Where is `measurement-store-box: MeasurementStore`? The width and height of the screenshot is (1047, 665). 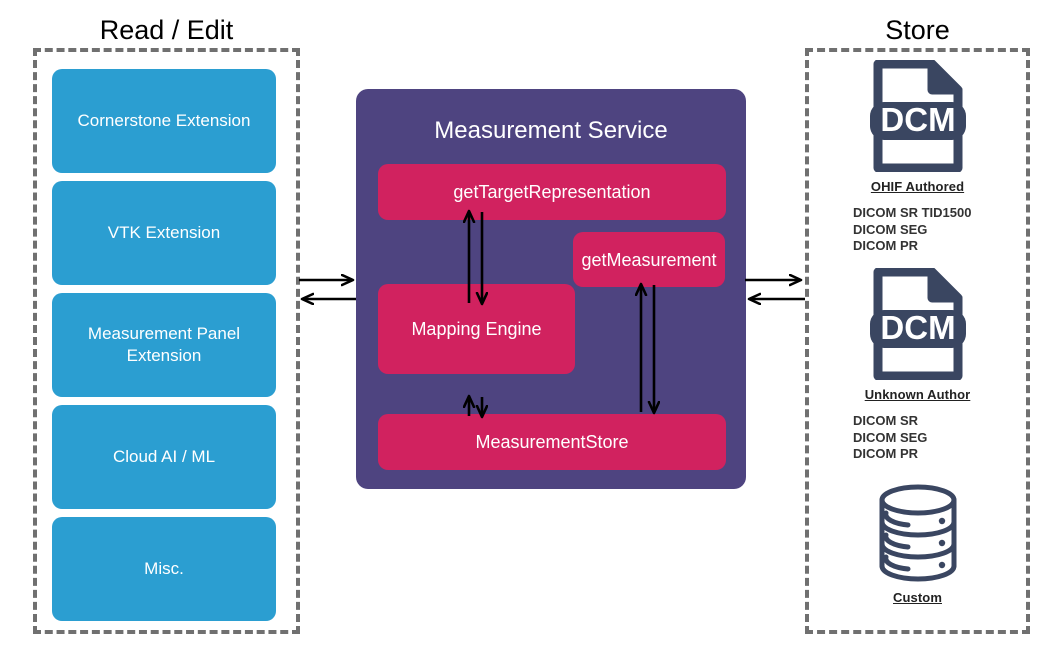
measurement-store-box: MeasurementStore is located at coordinates (552, 442).